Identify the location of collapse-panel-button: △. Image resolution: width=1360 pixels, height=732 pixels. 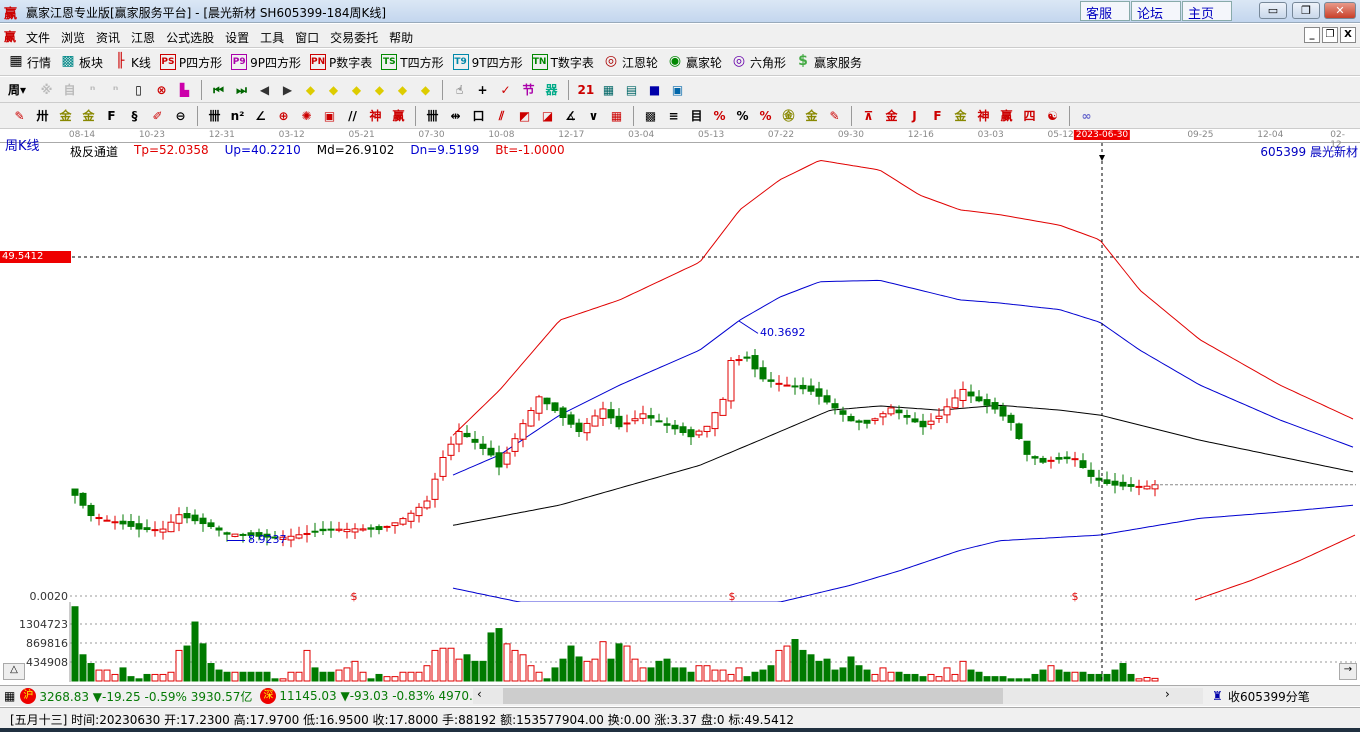
(14, 671).